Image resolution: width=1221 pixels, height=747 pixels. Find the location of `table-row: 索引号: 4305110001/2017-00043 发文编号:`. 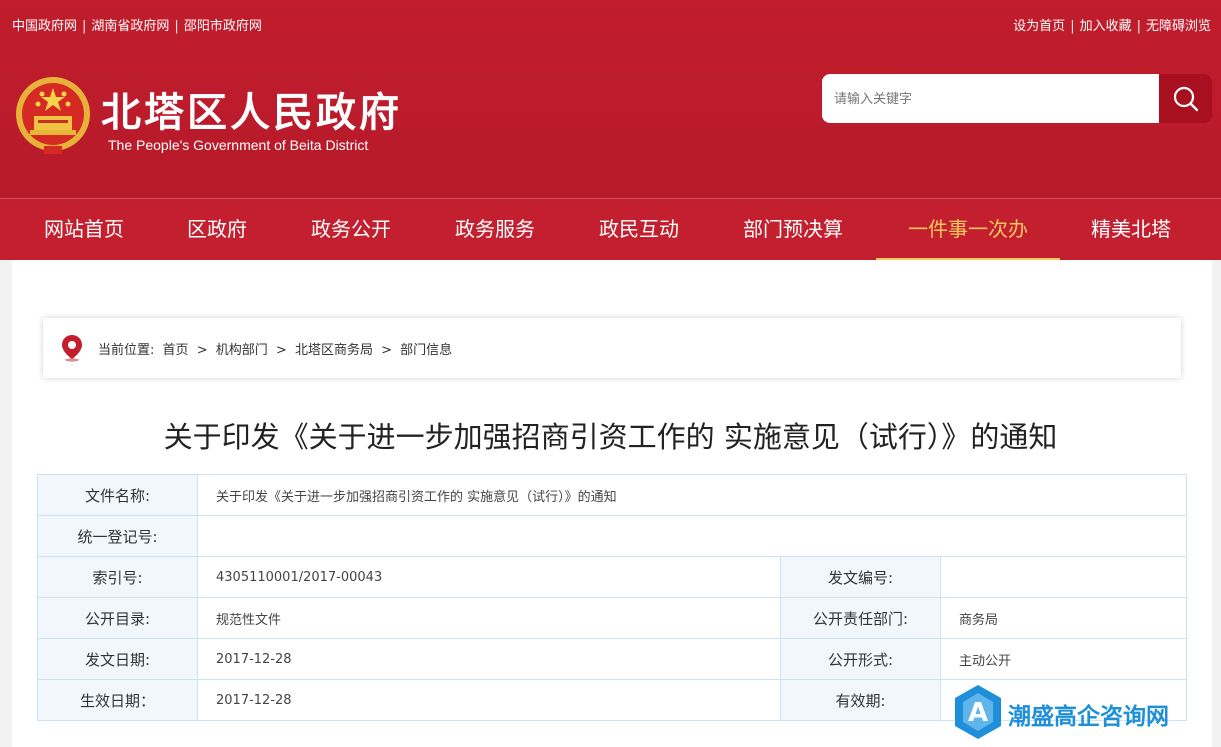

table-row: 索引号: 4305110001/2017-00043 发文编号: is located at coordinates (612, 577).